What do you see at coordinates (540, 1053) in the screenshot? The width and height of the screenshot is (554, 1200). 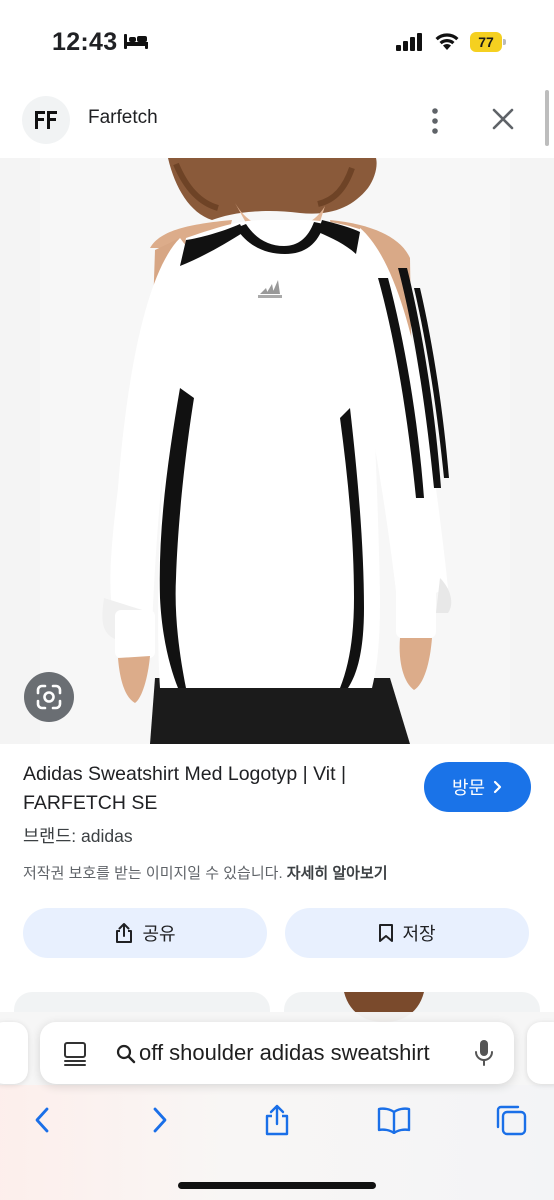 I see `next-tab-peek` at bounding box center [540, 1053].